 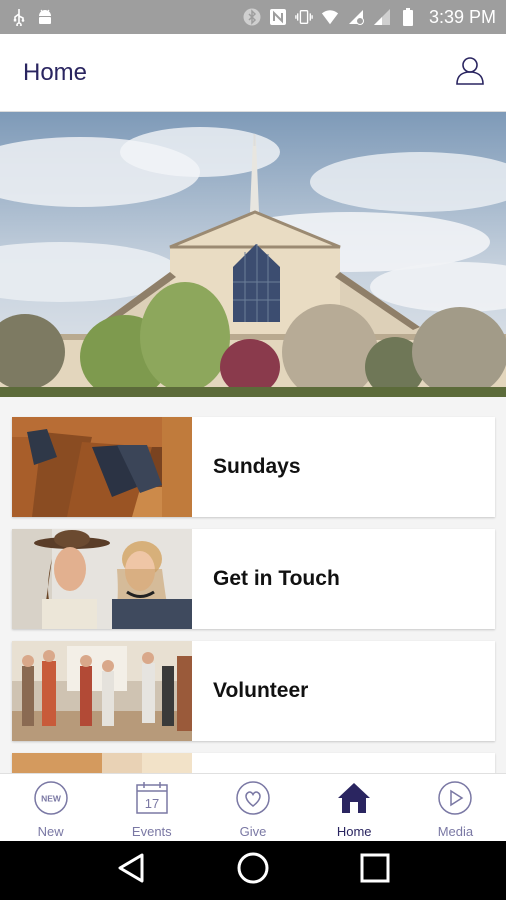 What do you see at coordinates (278, 17) in the screenshot?
I see `nfc-icon` at bounding box center [278, 17].